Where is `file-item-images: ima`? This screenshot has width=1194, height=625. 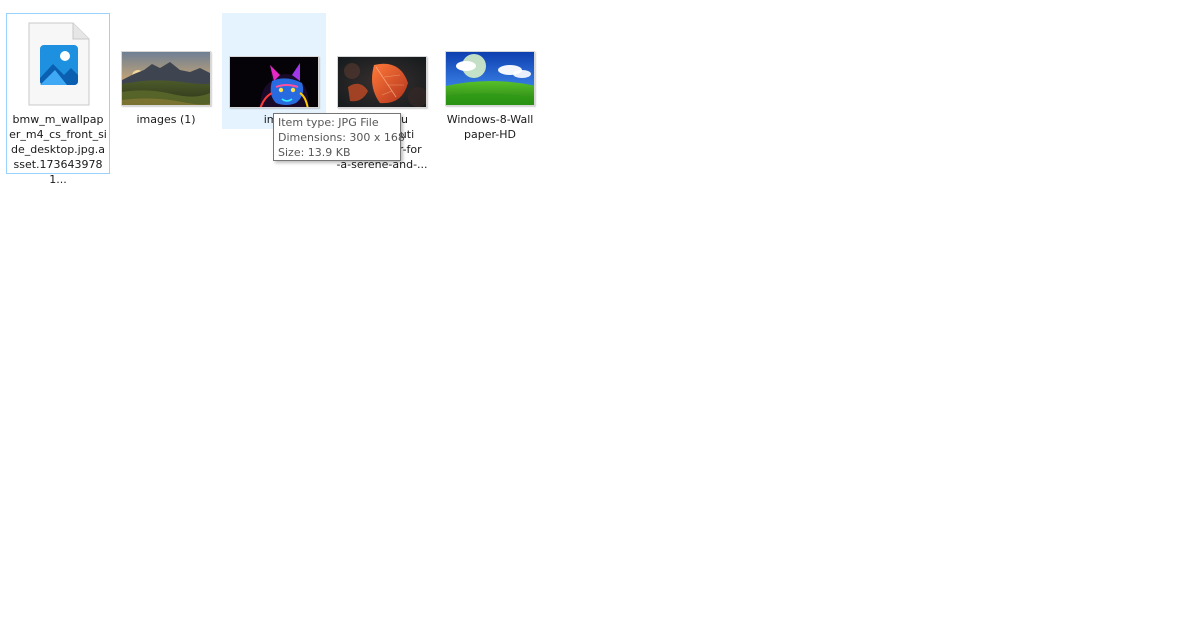 file-item-images: ima is located at coordinates (274, 71).